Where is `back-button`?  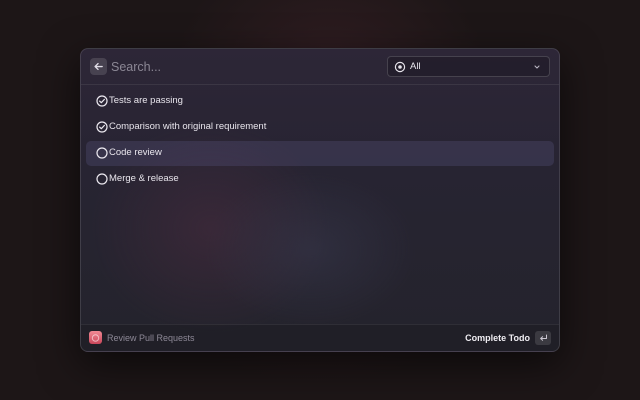
back-button is located at coordinates (98, 66).